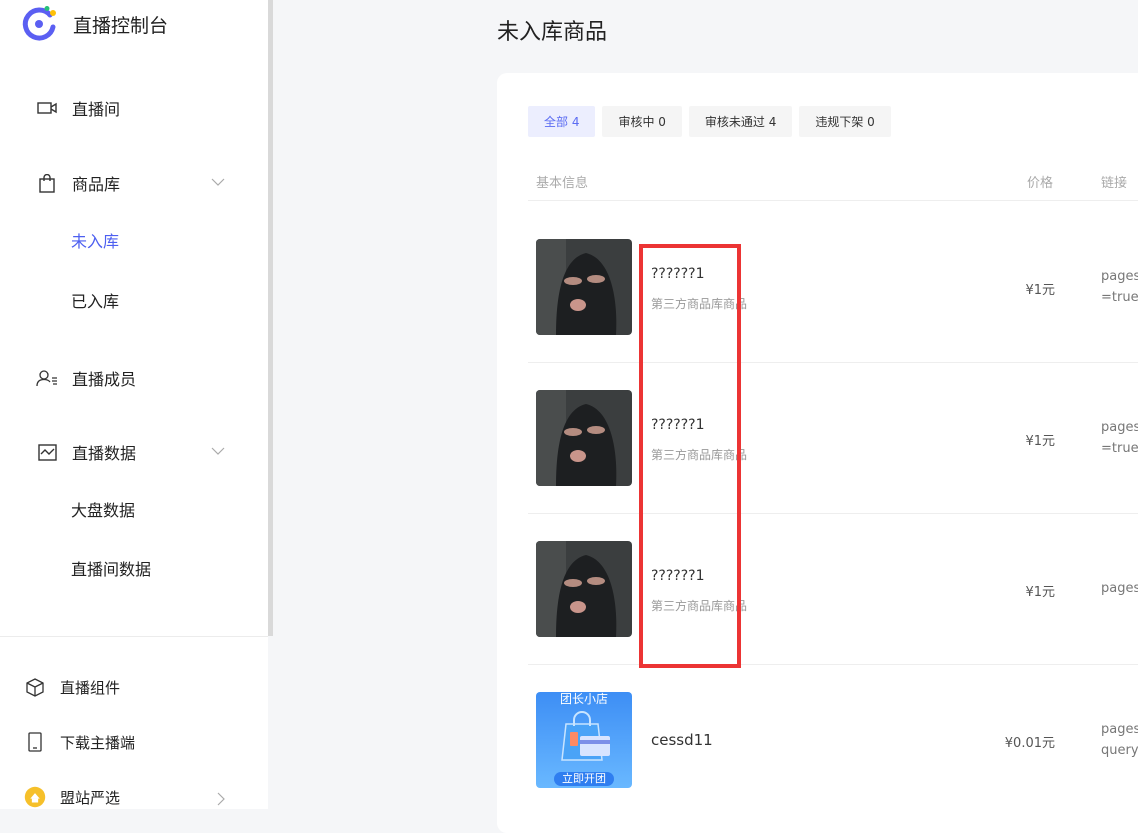 The height and width of the screenshot is (833, 1138). What do you see at coordinates (95, 300) in the screenshot?
I see `sidebar-item-stocked: 已入库` at bounding box center [95, 300].